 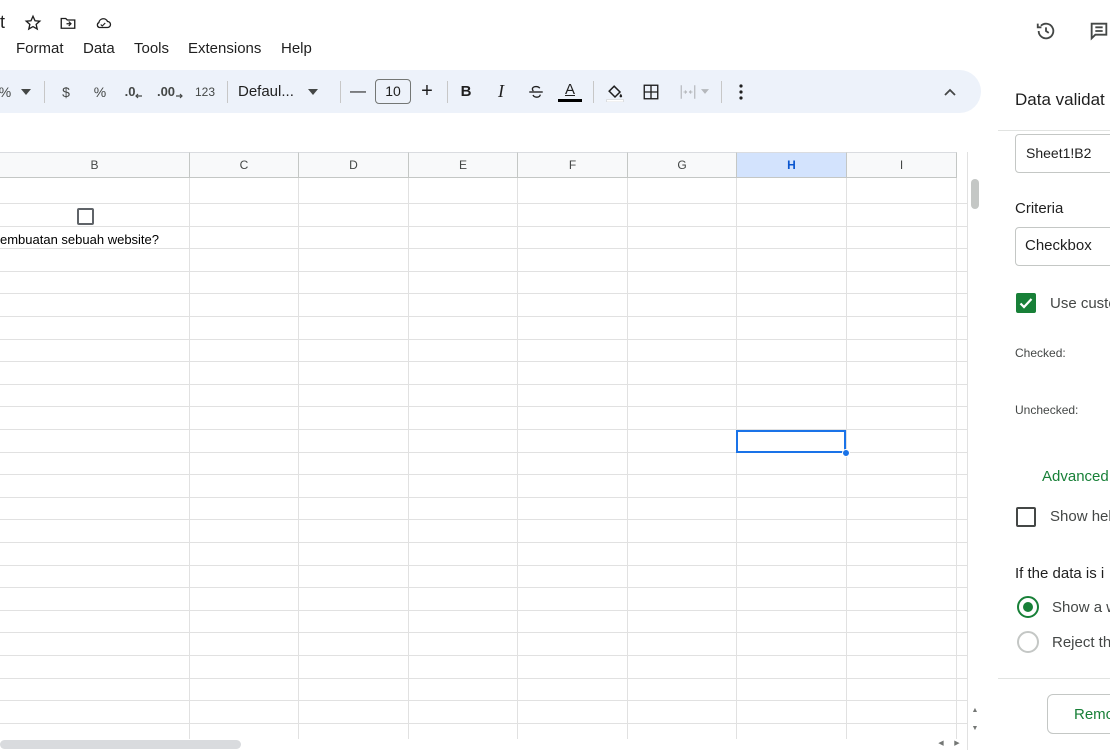 What do you see at coordinates (166, 91) in the screenshot?
I see `increase-decimal-label: .00` at bounding box center [166, 91].